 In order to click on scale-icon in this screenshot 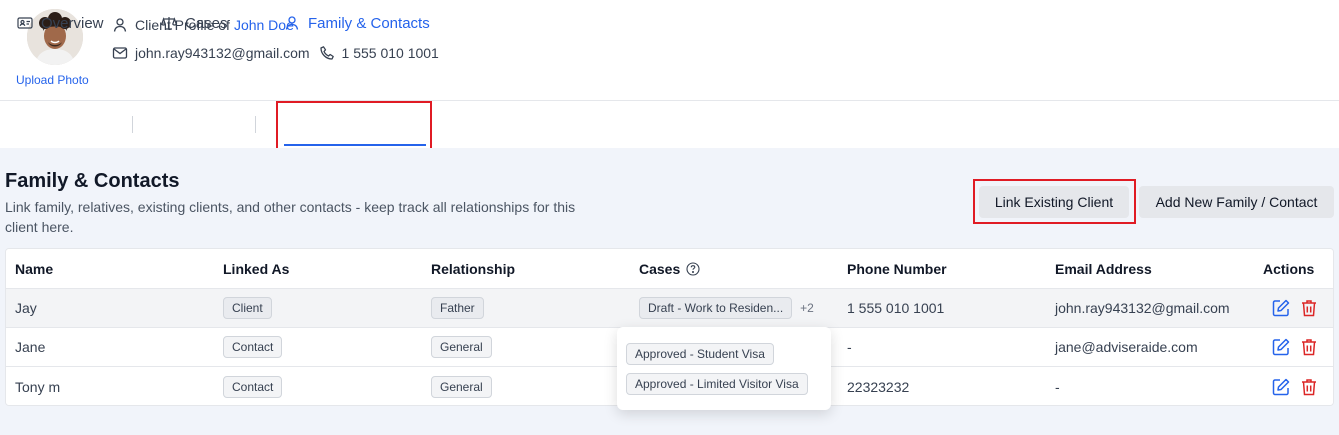, I will do `click(169, 23)`.